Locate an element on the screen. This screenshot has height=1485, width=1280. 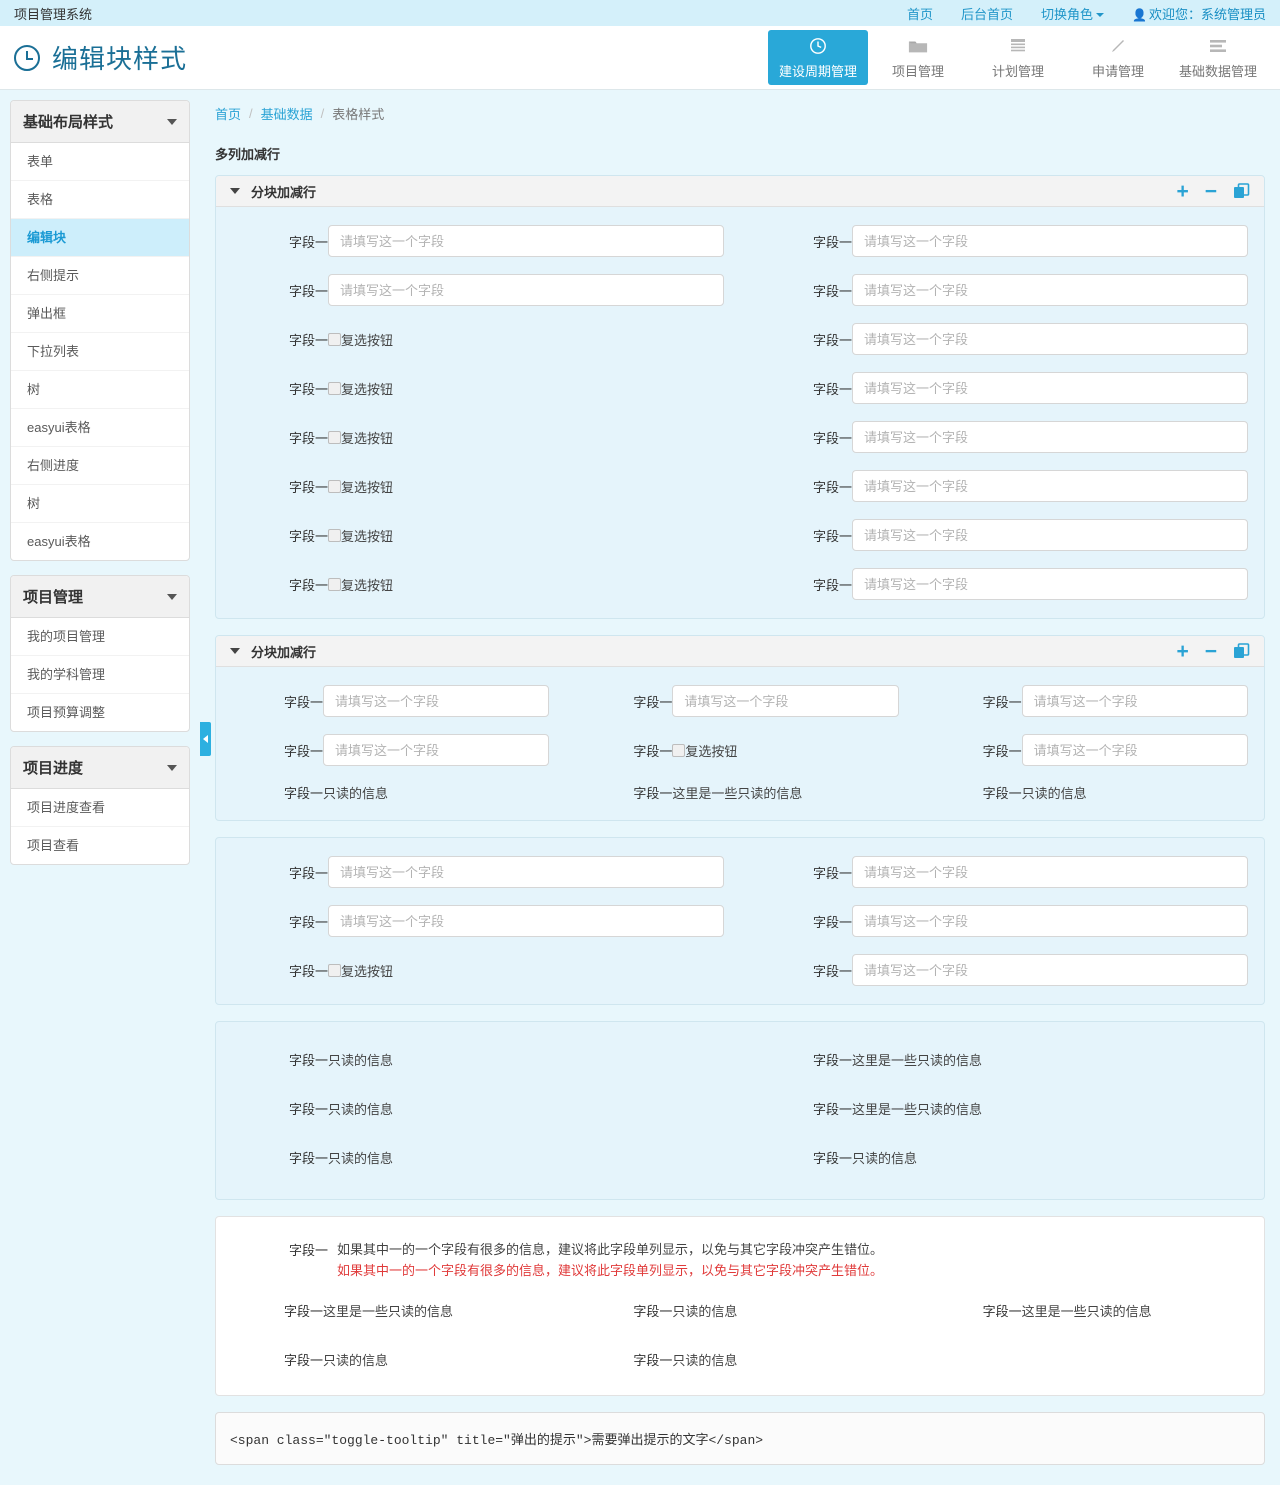
nav-tab-basic-data-management: 基础数据管理 is located at coordinates (1218, 57).